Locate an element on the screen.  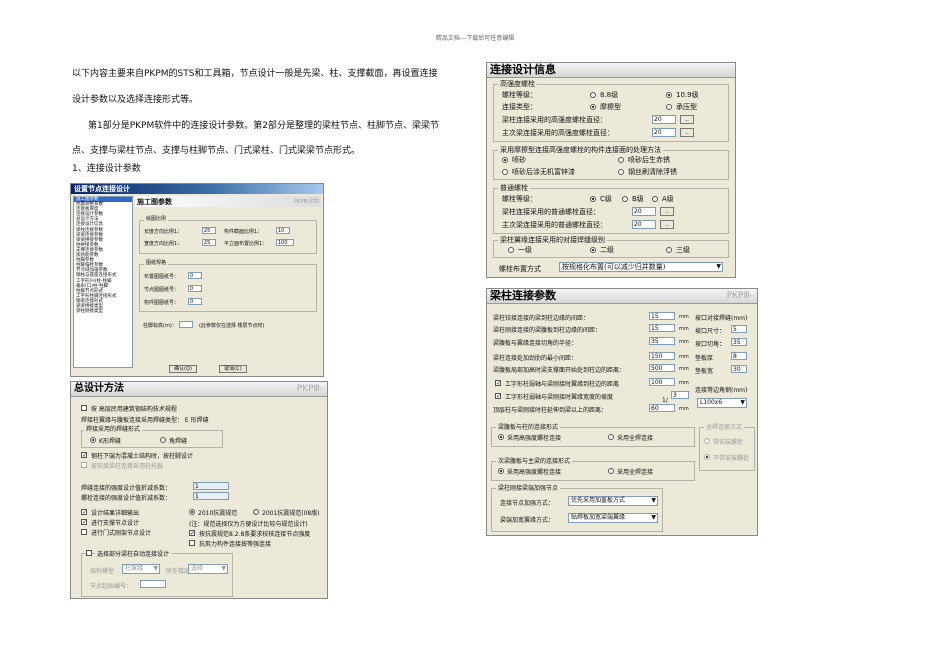
code-2010-radio is located at coordinates (192, 512).